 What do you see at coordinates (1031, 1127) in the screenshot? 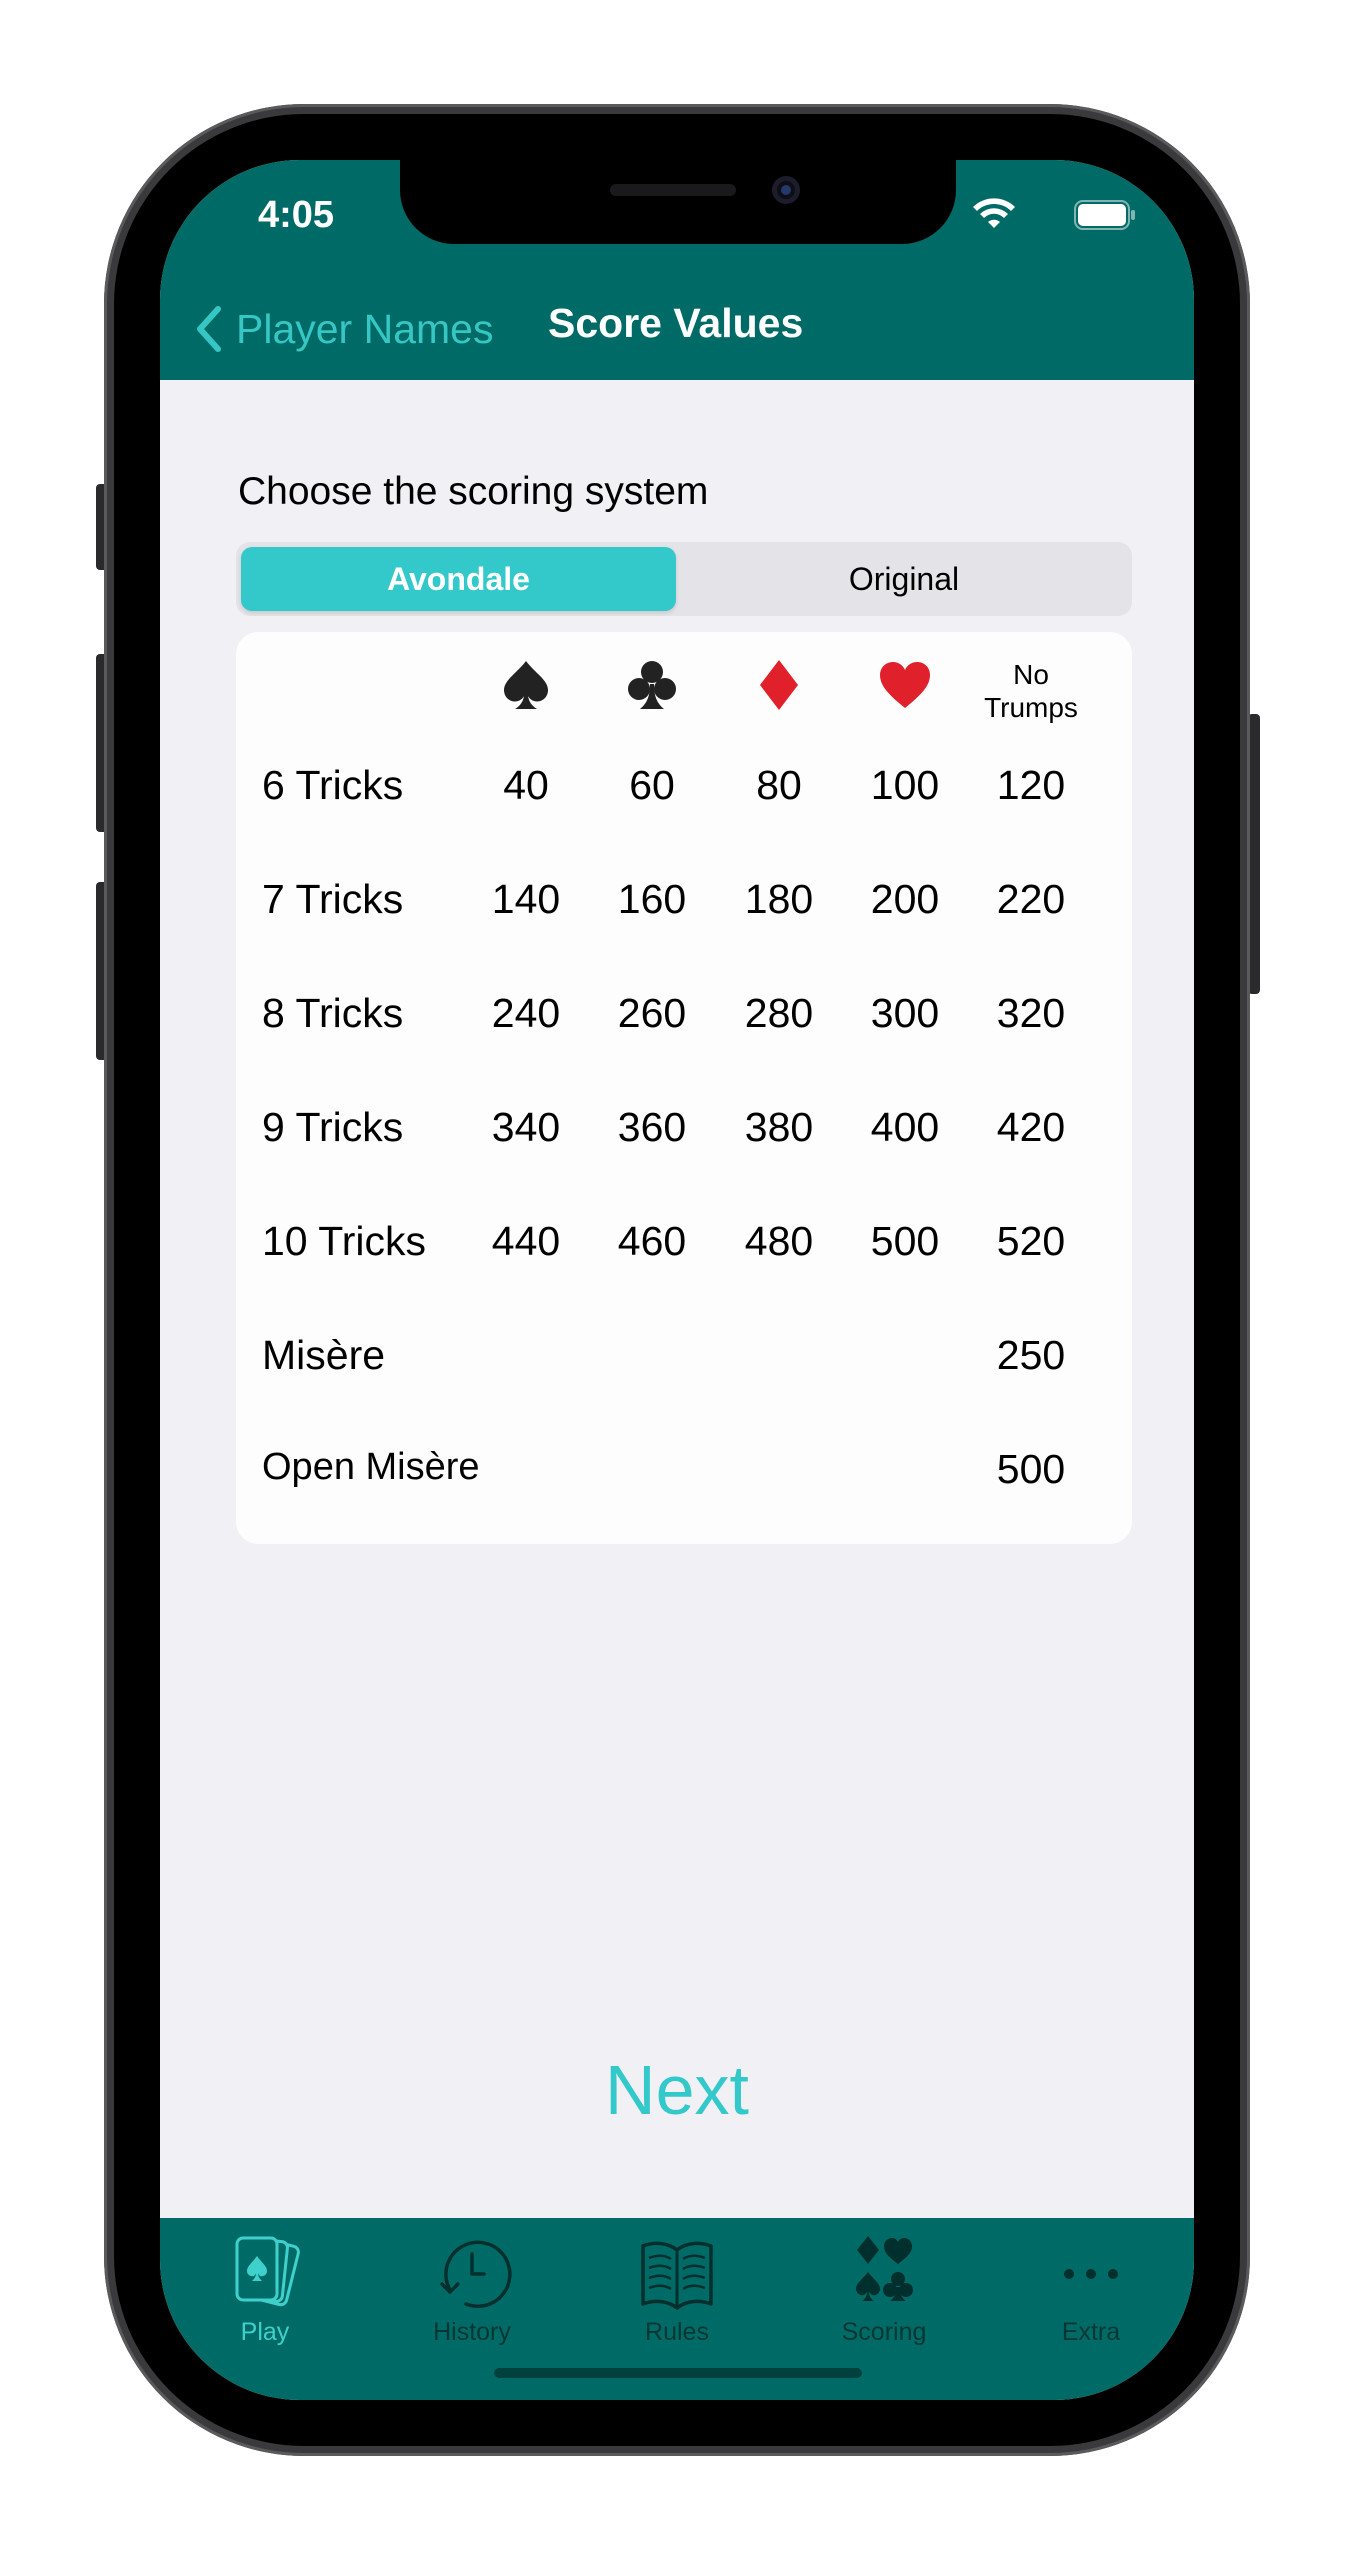
I see `cell-no-trumps: 420` at bounding box center [1031, 1127].